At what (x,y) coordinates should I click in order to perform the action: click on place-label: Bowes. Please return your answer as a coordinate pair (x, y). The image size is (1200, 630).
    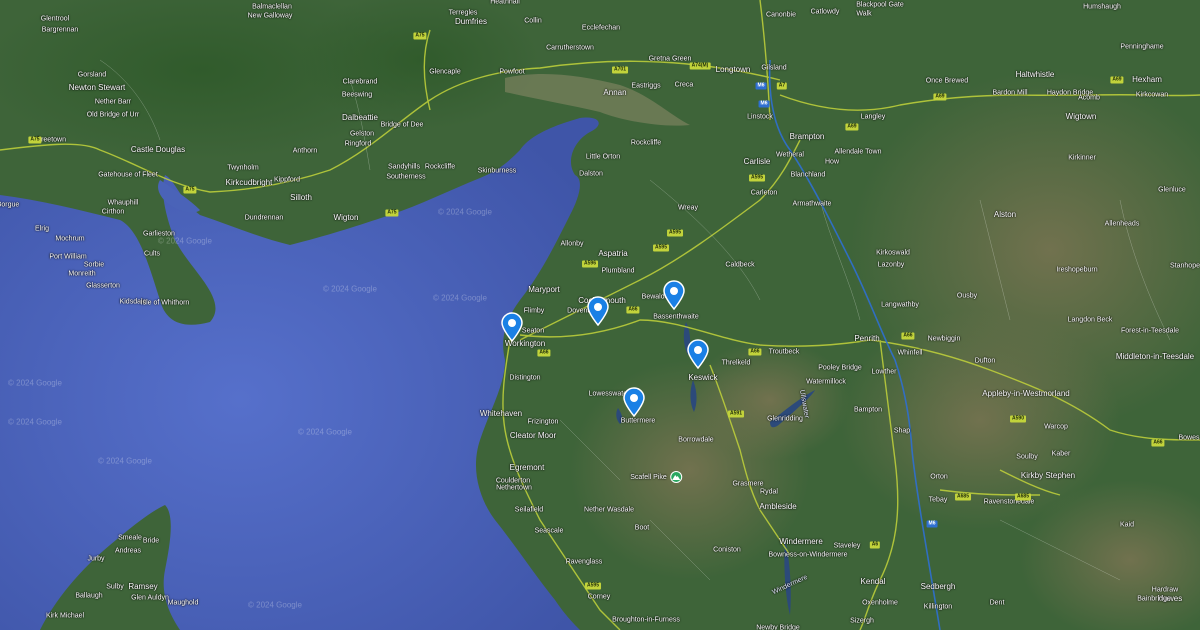
    Looking at the image, I should click on (1189, 438).